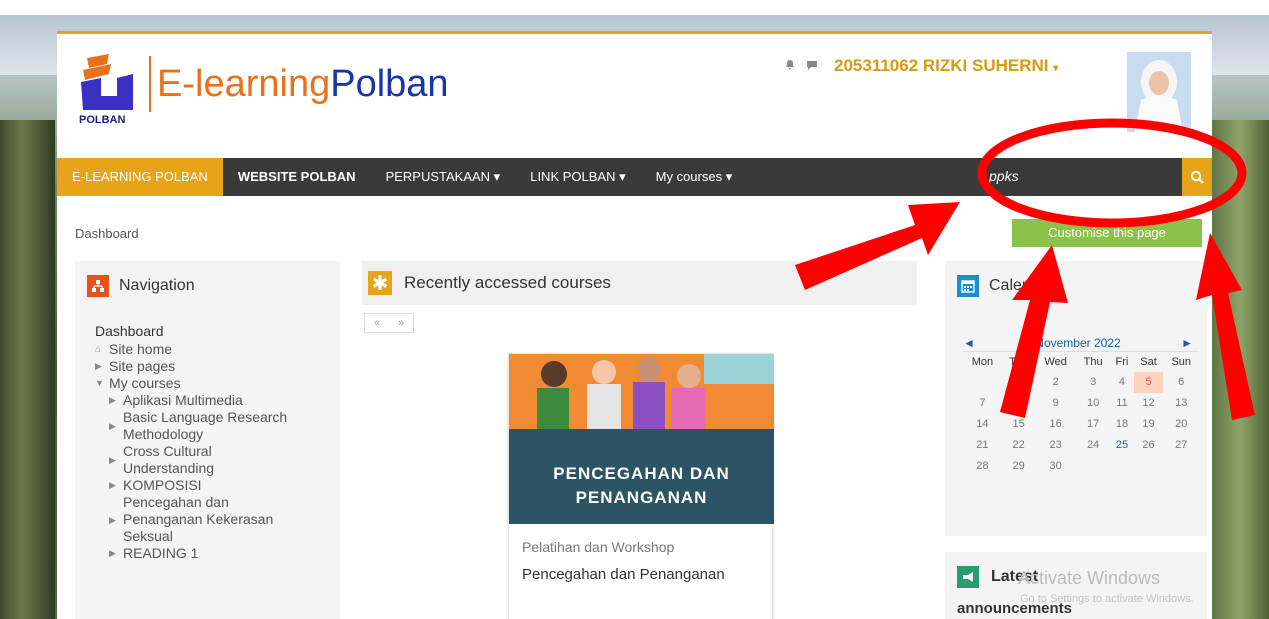  I want to click on nav-perpustakaan: PERPUSTAKAAN ▾, so click(443, 177).